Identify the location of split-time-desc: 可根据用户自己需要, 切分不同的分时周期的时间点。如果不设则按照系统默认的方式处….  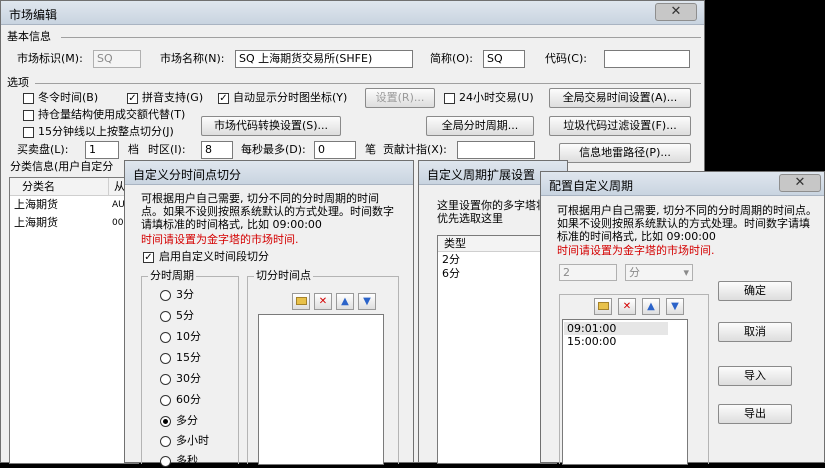
(270, 212).